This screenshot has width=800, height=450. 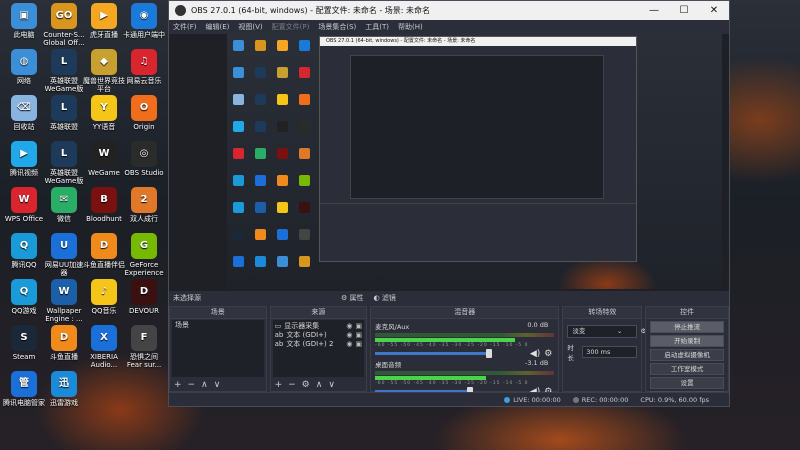 What do you see at coordinates (144, 21) in the screenshot?
I see `desktop-icon: ◉ 卡通用户端中` at bounding box center [144, 21].